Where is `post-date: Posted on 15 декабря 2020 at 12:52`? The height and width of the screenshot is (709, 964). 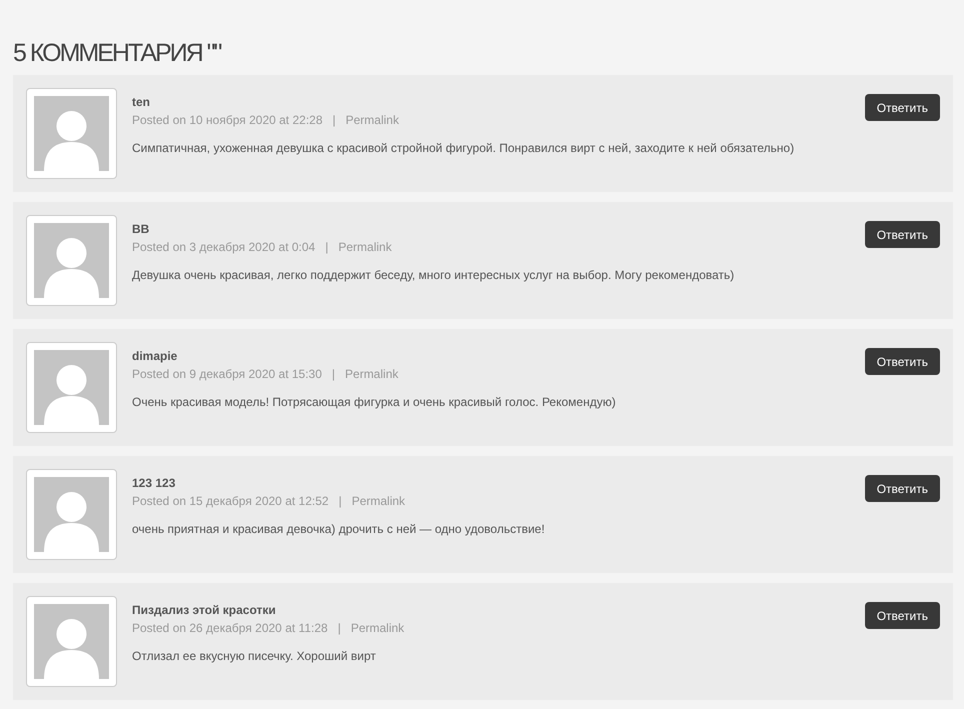 post-date: Posted on 15 декабря 2020 at 12:52 is located at coordinates (230, 501).